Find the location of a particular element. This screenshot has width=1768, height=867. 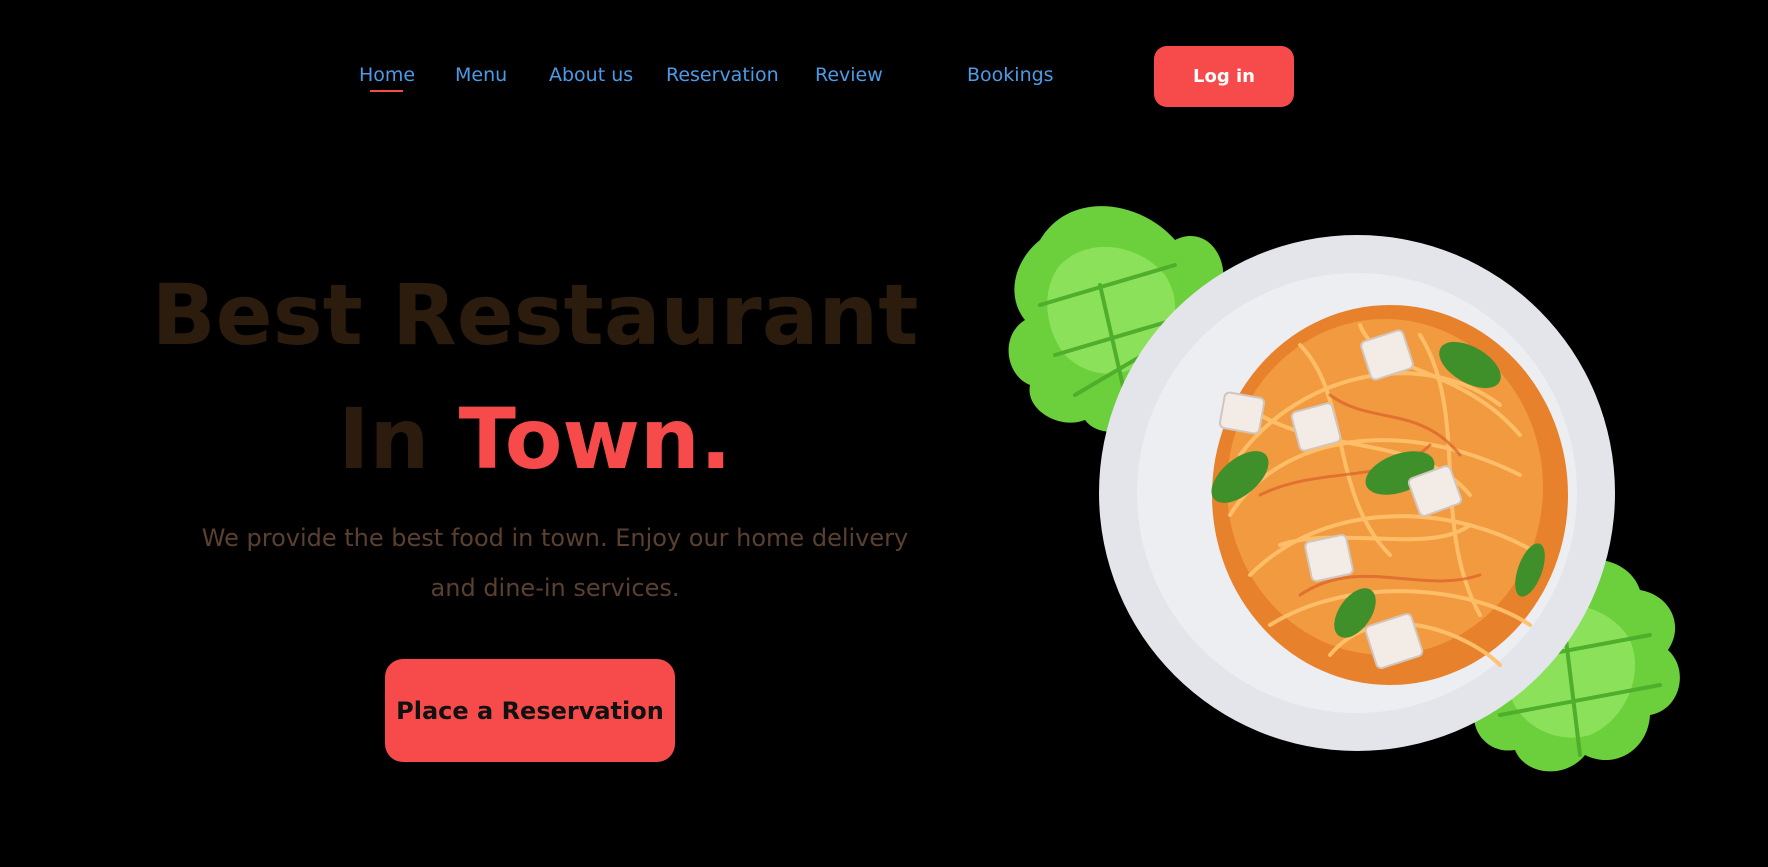

nav-link-home: Home is located at coordinates (387, 75).